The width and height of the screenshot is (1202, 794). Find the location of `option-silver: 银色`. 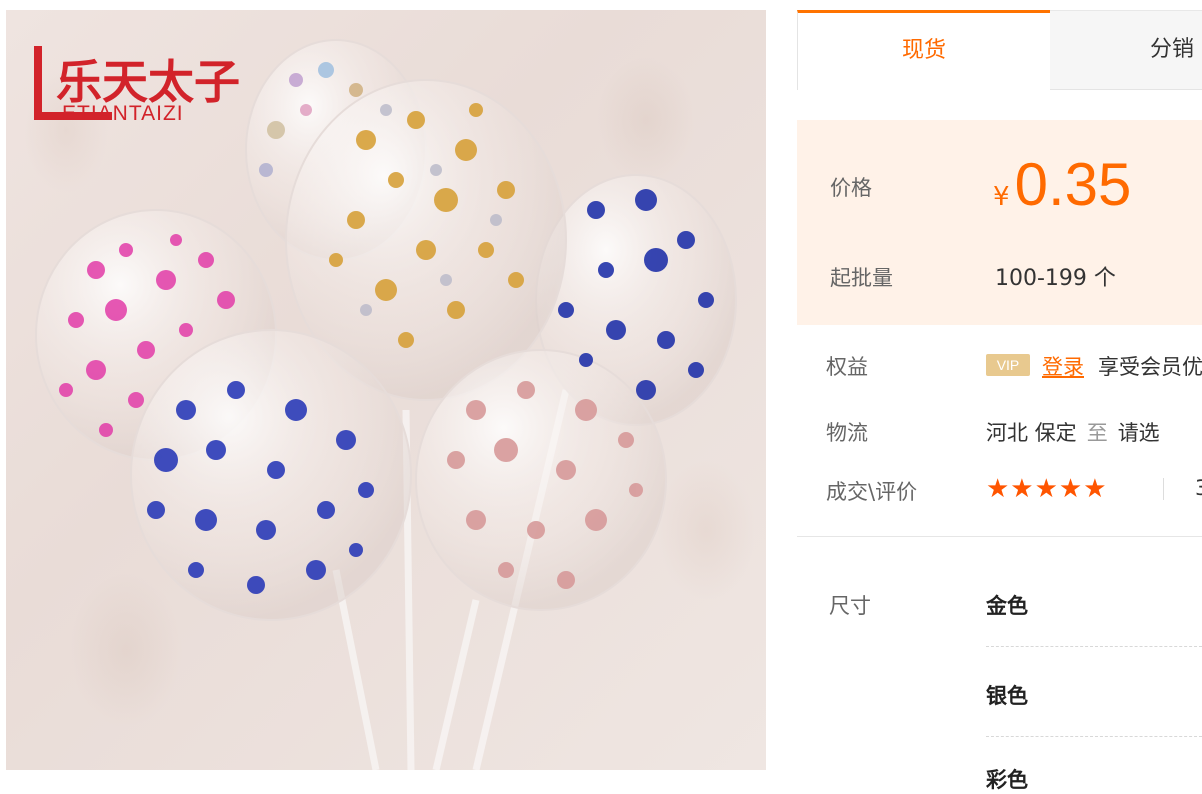

option-silver: 银色 is located at coordinates (1007, 695).